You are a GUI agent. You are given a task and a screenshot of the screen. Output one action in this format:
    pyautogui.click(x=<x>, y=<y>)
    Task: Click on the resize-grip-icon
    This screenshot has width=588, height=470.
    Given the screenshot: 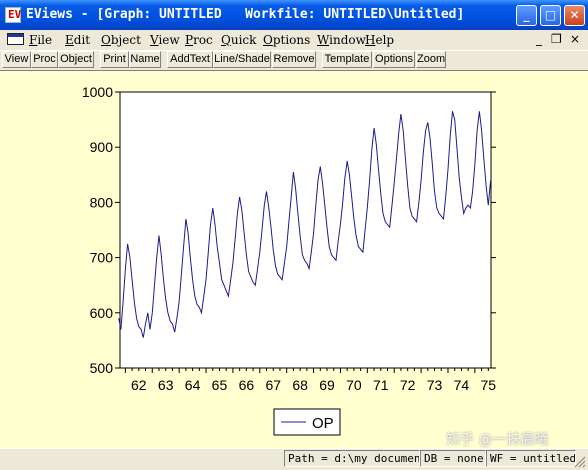 What is the action you would take?
    pyautogui.click(x=580, y=462)
    